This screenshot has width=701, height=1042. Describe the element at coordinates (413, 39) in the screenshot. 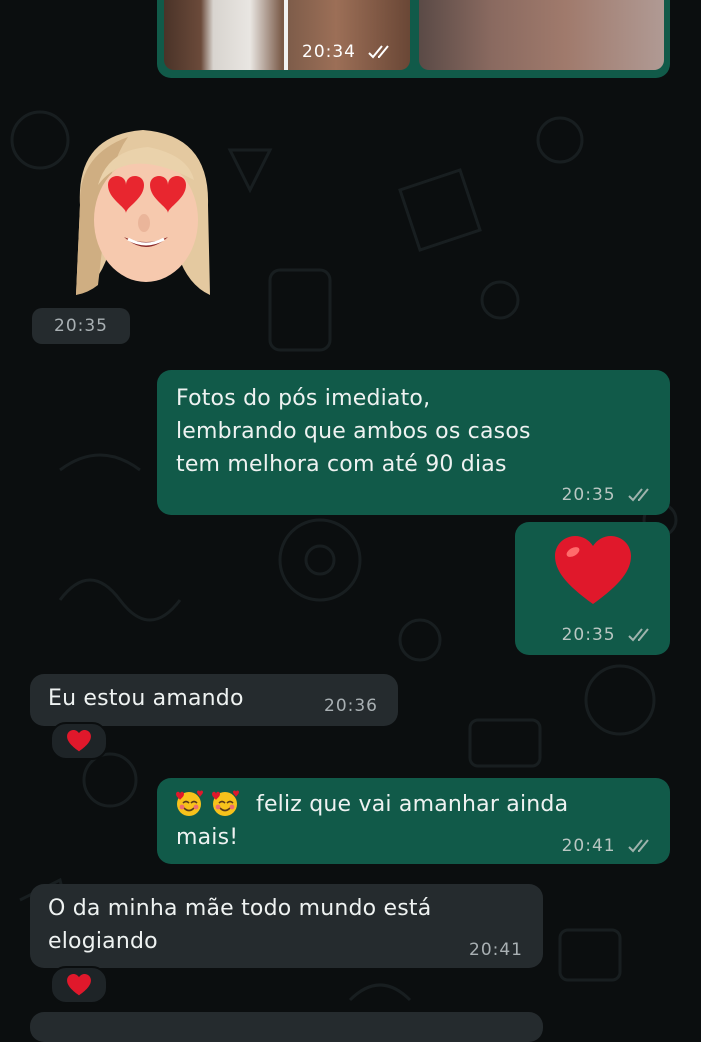

I see `photo-album-bubble: 20:34` at that location.